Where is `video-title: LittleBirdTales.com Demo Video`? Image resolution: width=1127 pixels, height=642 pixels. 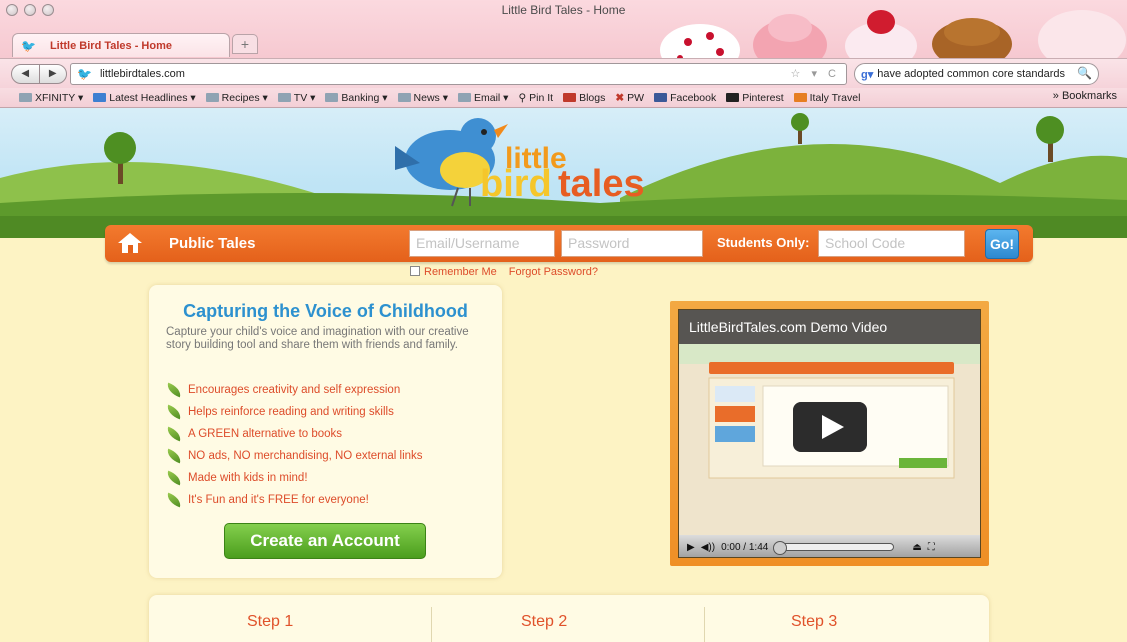
video-title: LittleBirdTales.com Demo Video is located at coordinates (829, 327).